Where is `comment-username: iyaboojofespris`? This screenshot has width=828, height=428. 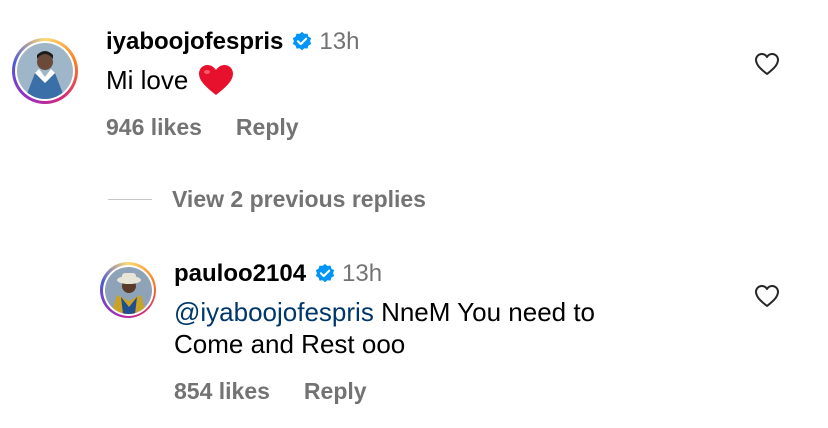
comment-username: iyaboojofespris is located at coordinates (194, 42).